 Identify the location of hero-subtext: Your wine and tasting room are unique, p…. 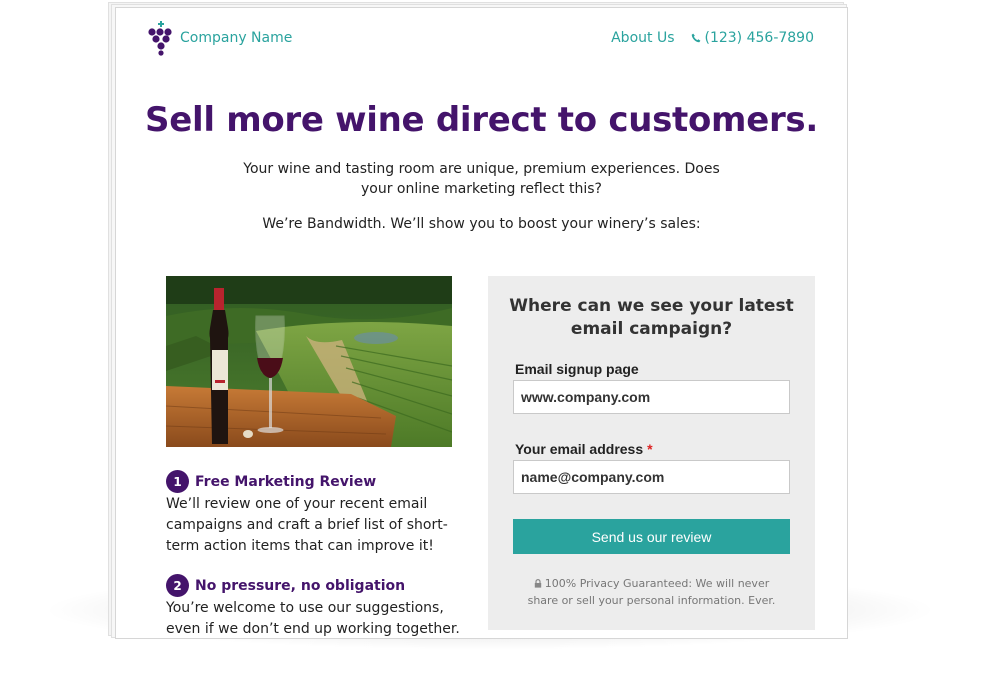
(481, 179).